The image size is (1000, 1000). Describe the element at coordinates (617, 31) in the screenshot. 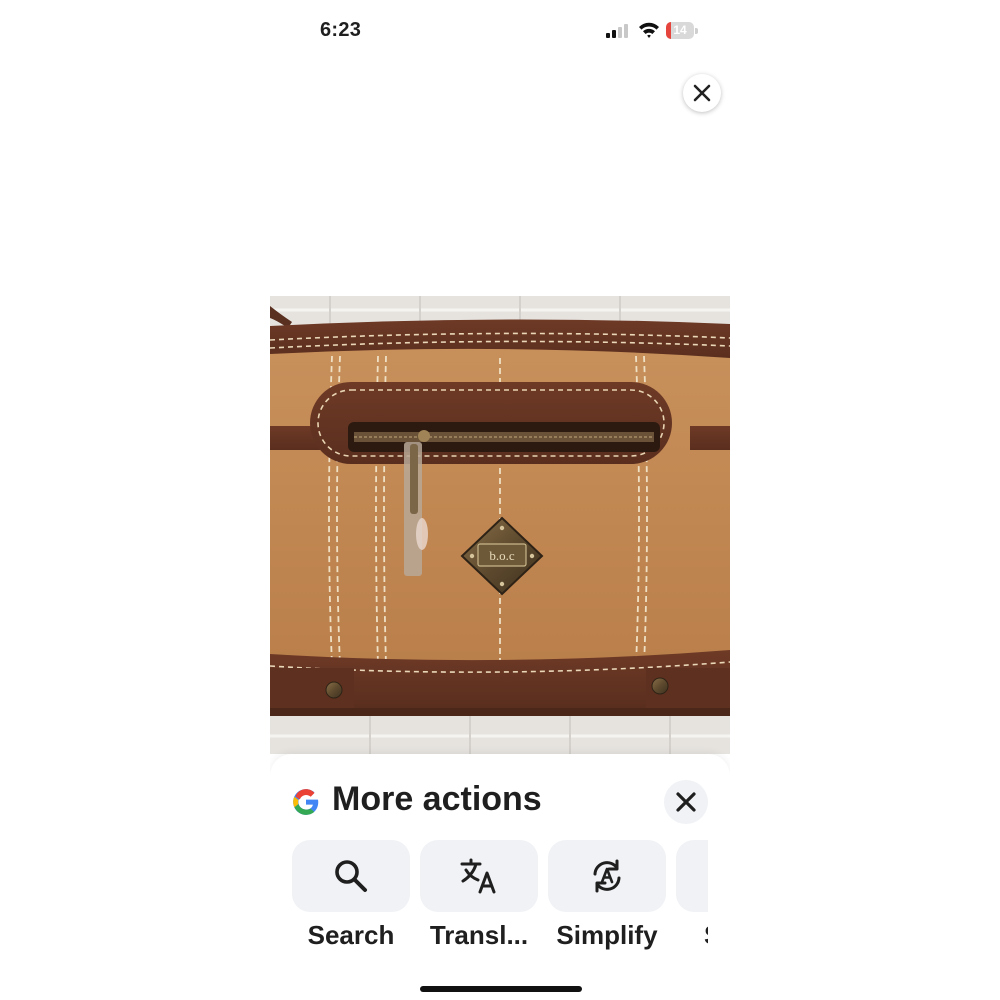

I see `cellular-signal-icon` at that location.